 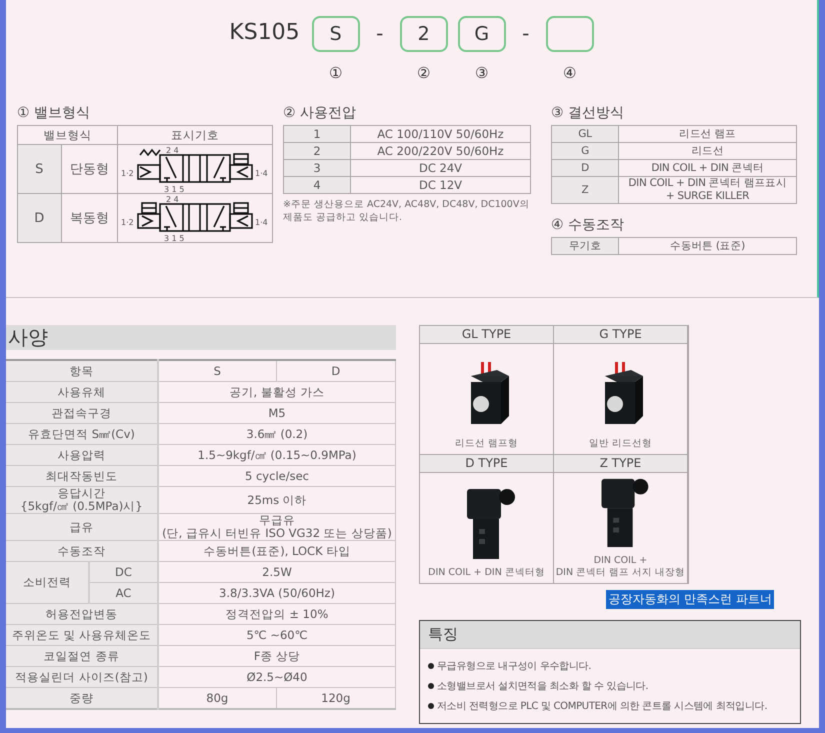 What do you see at coordinates (277, 500) in the screenshot?
I see `table-cell: 25ms 이하` at bounding box center [277, 500].